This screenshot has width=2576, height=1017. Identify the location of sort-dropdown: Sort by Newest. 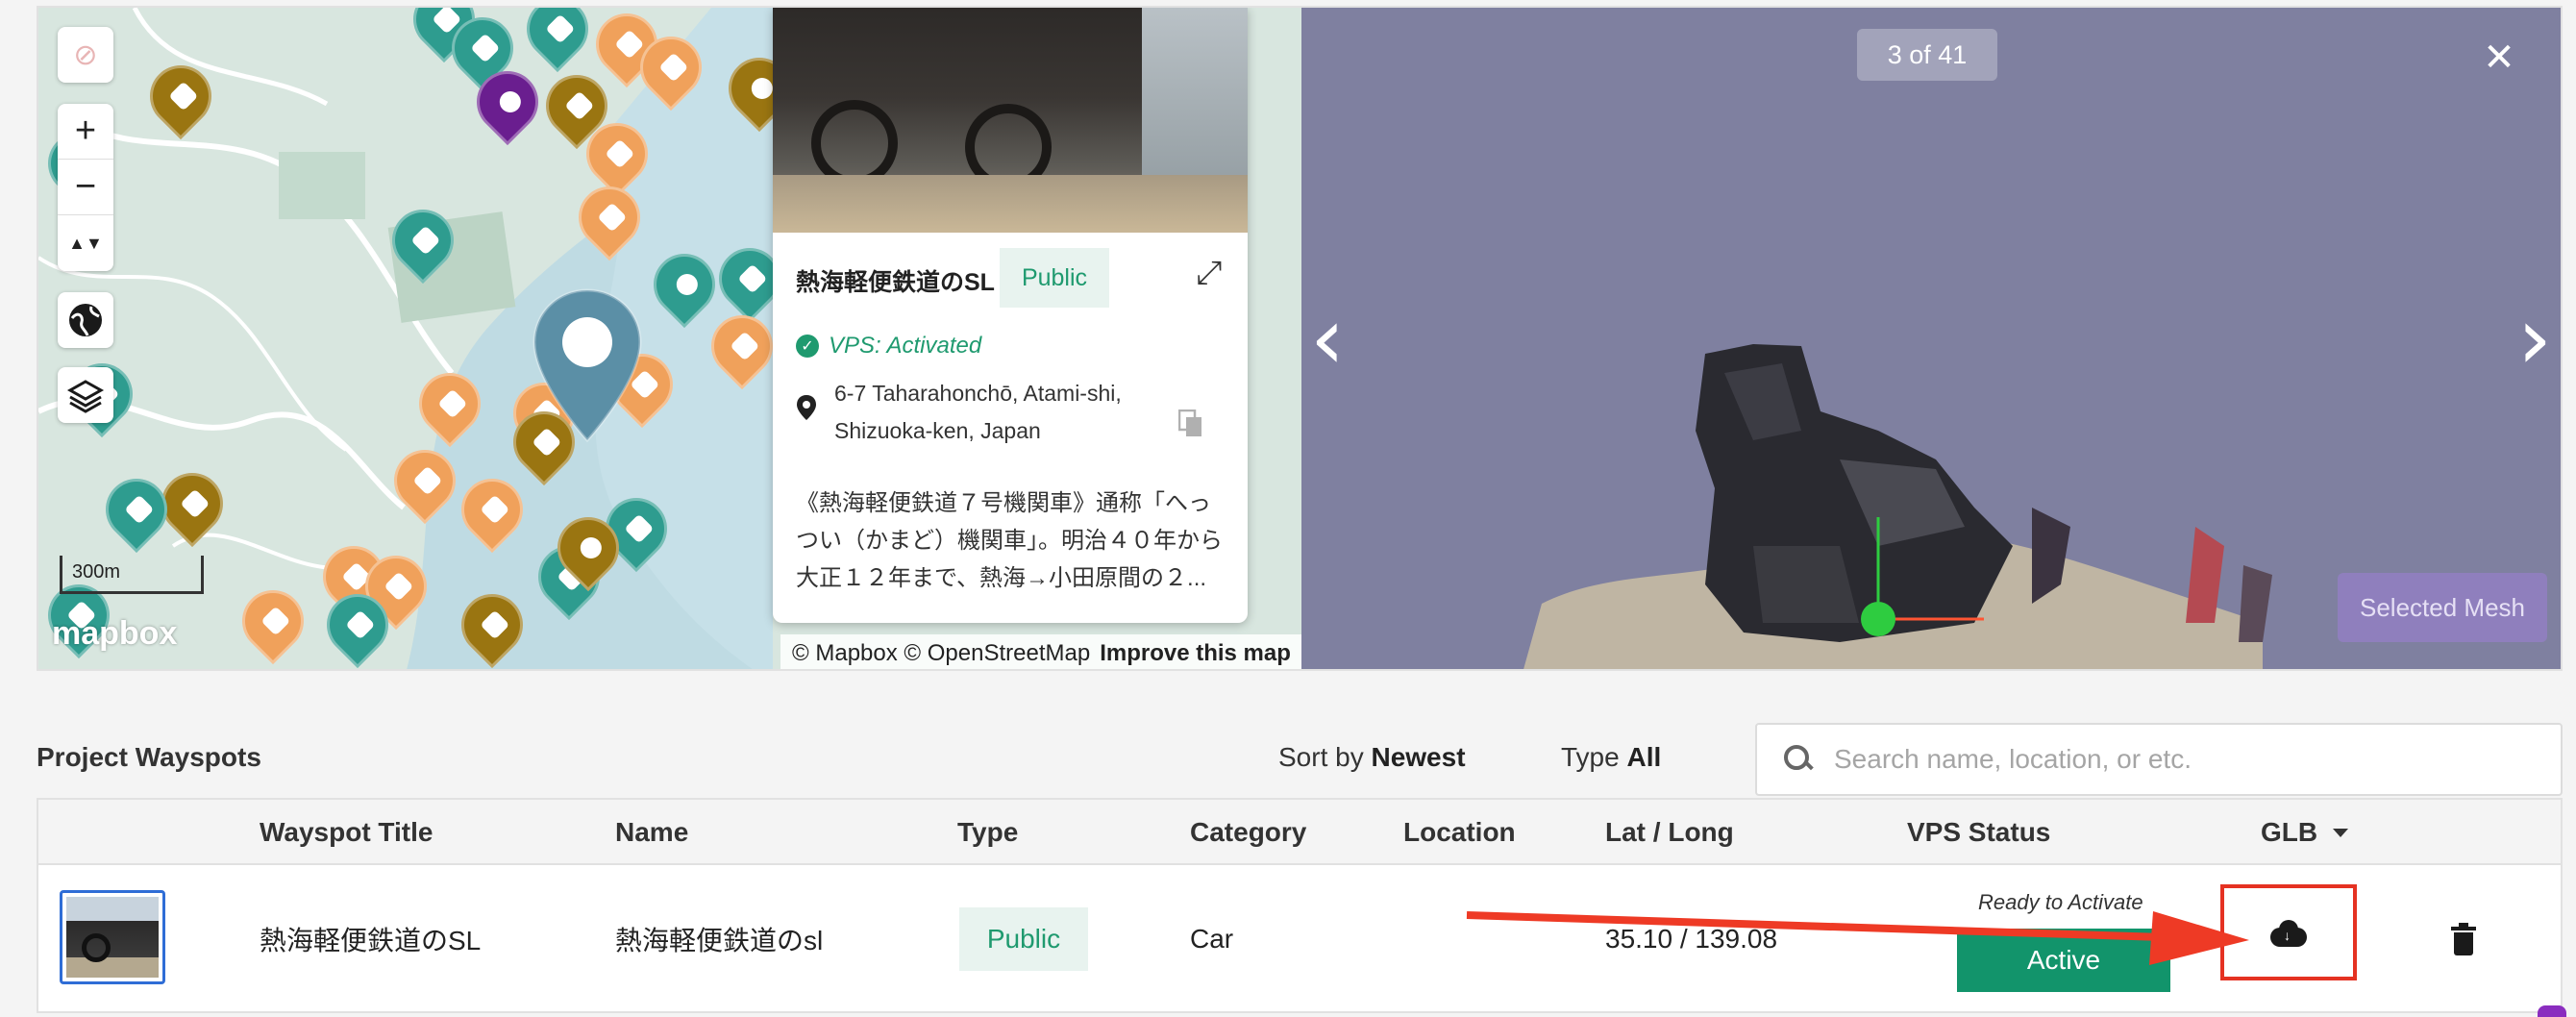
(1372, 757).